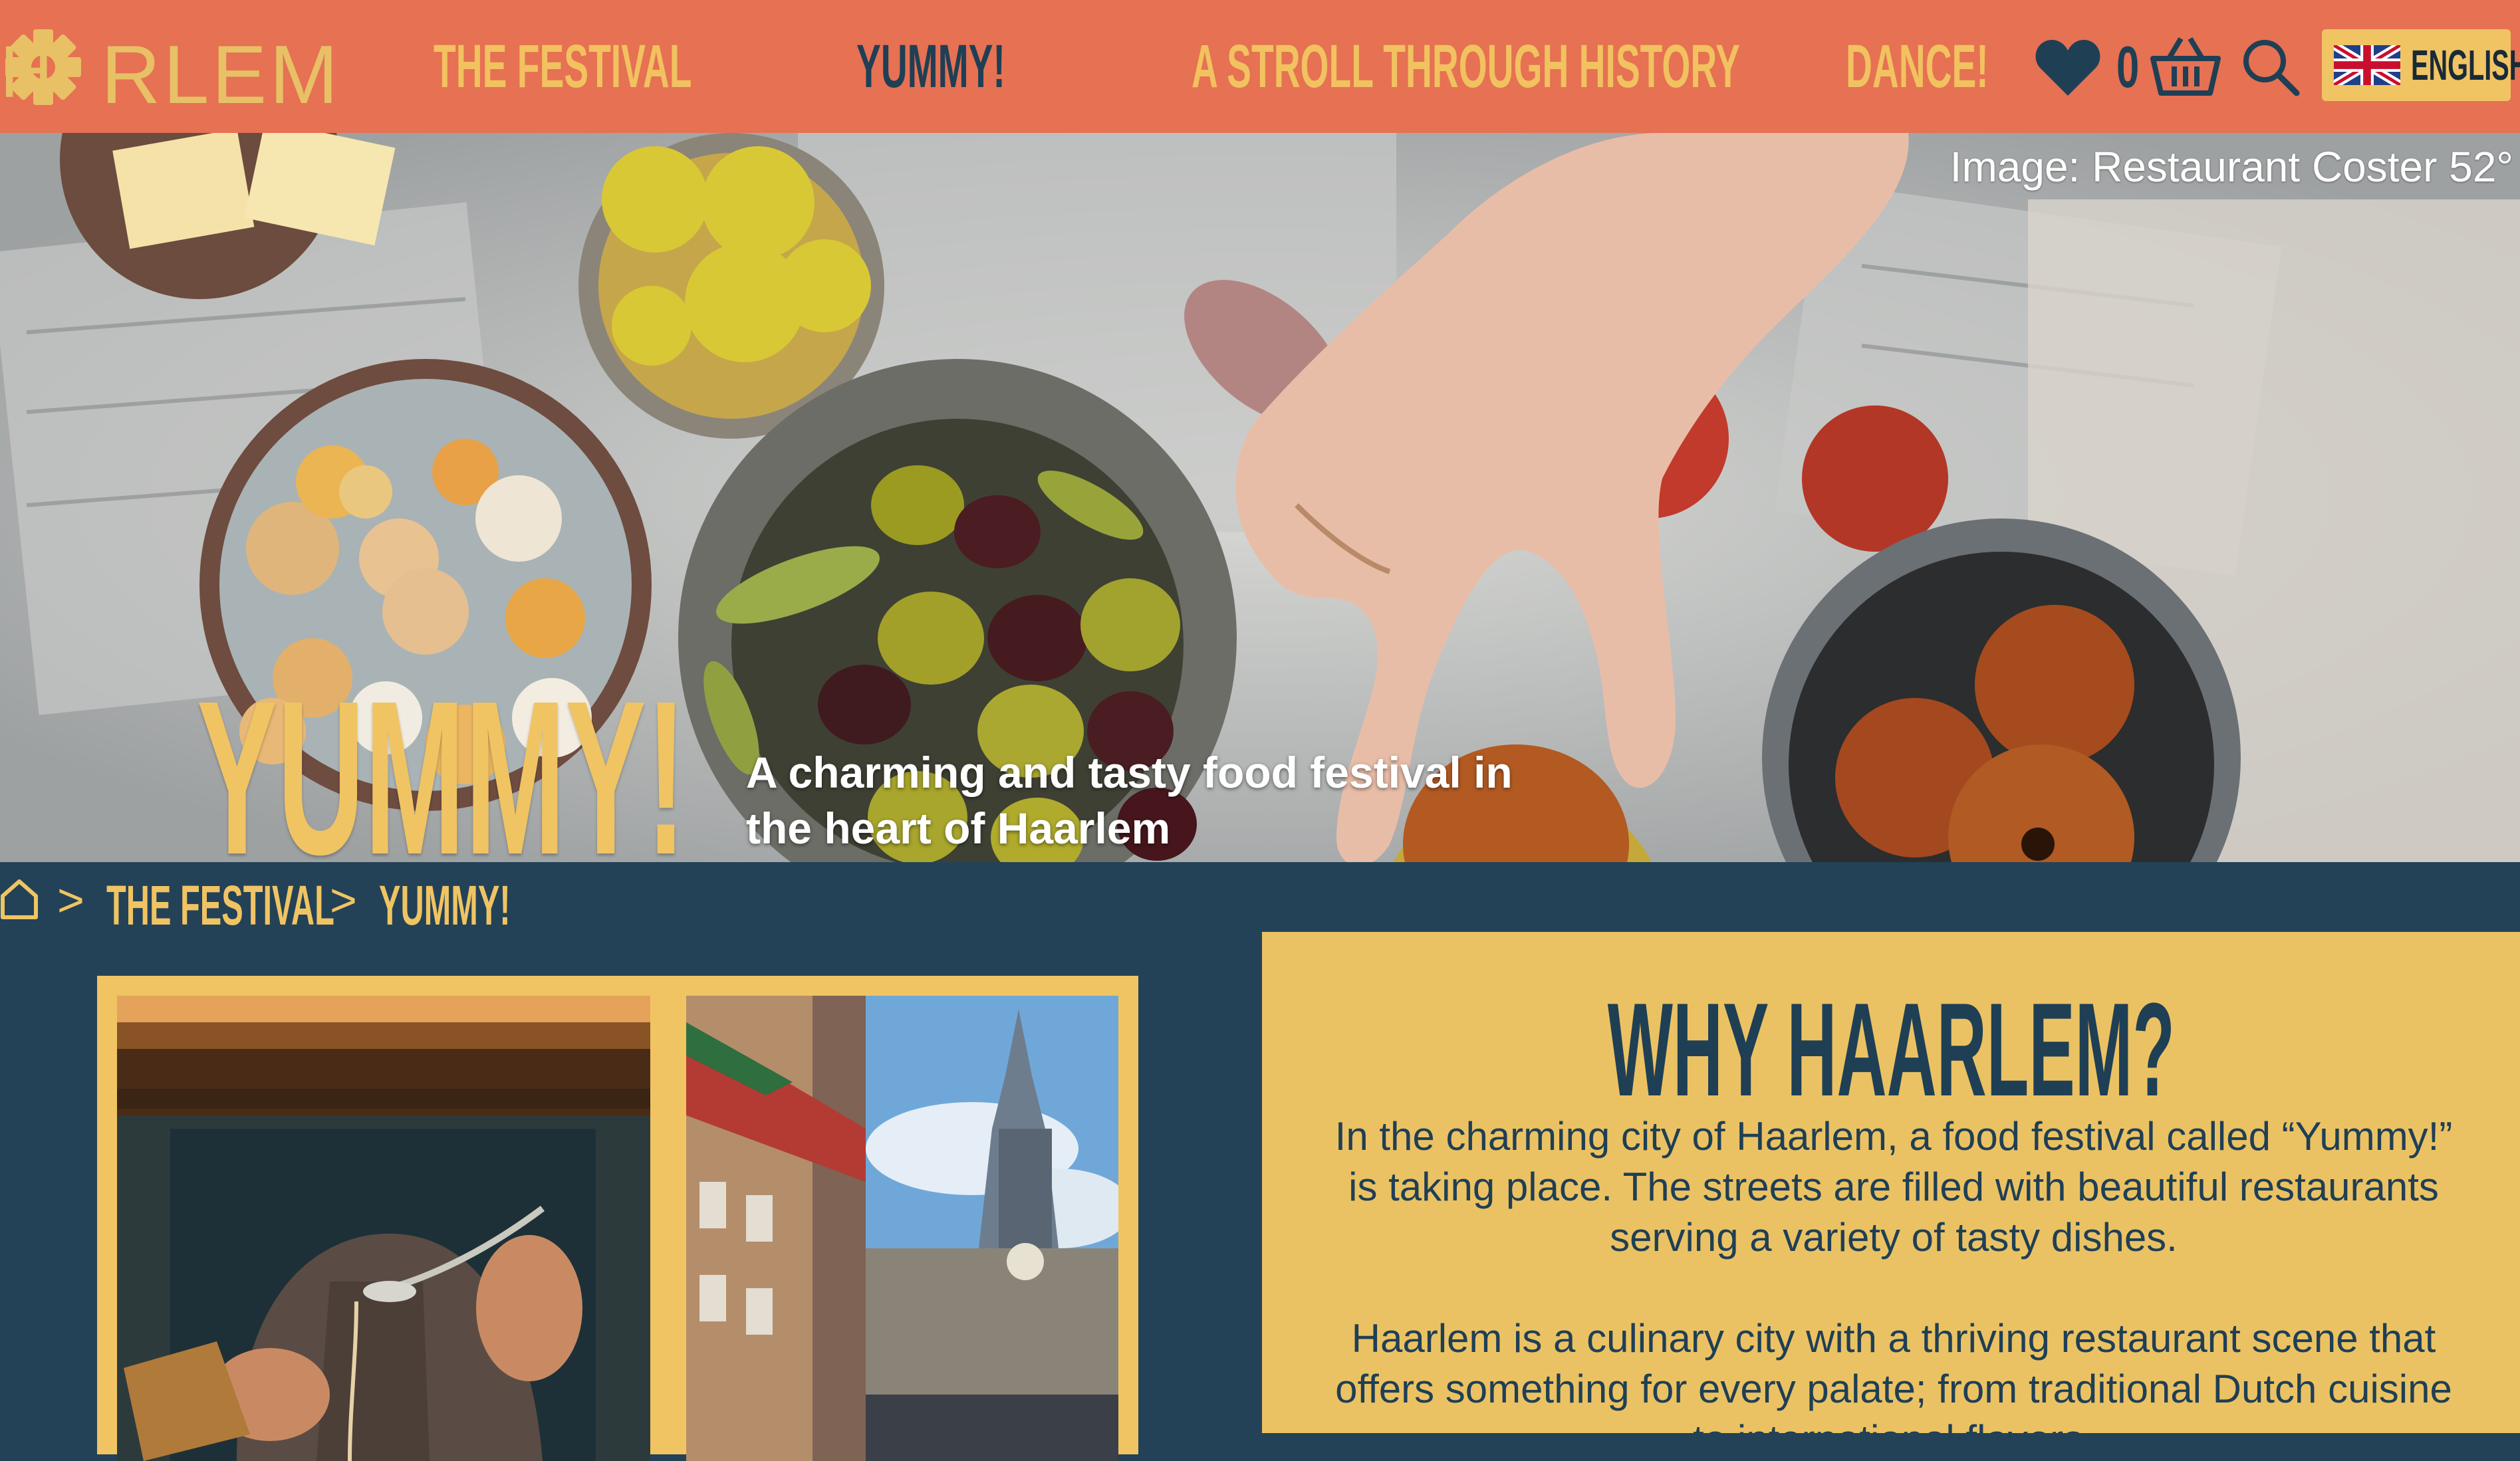 This screenshot has width=2520, height=1461. What do you see at coordinates (930, 67) in the screenshot?
I see `nav-yummy: YUMMY!` at bounding box center [930, 67].